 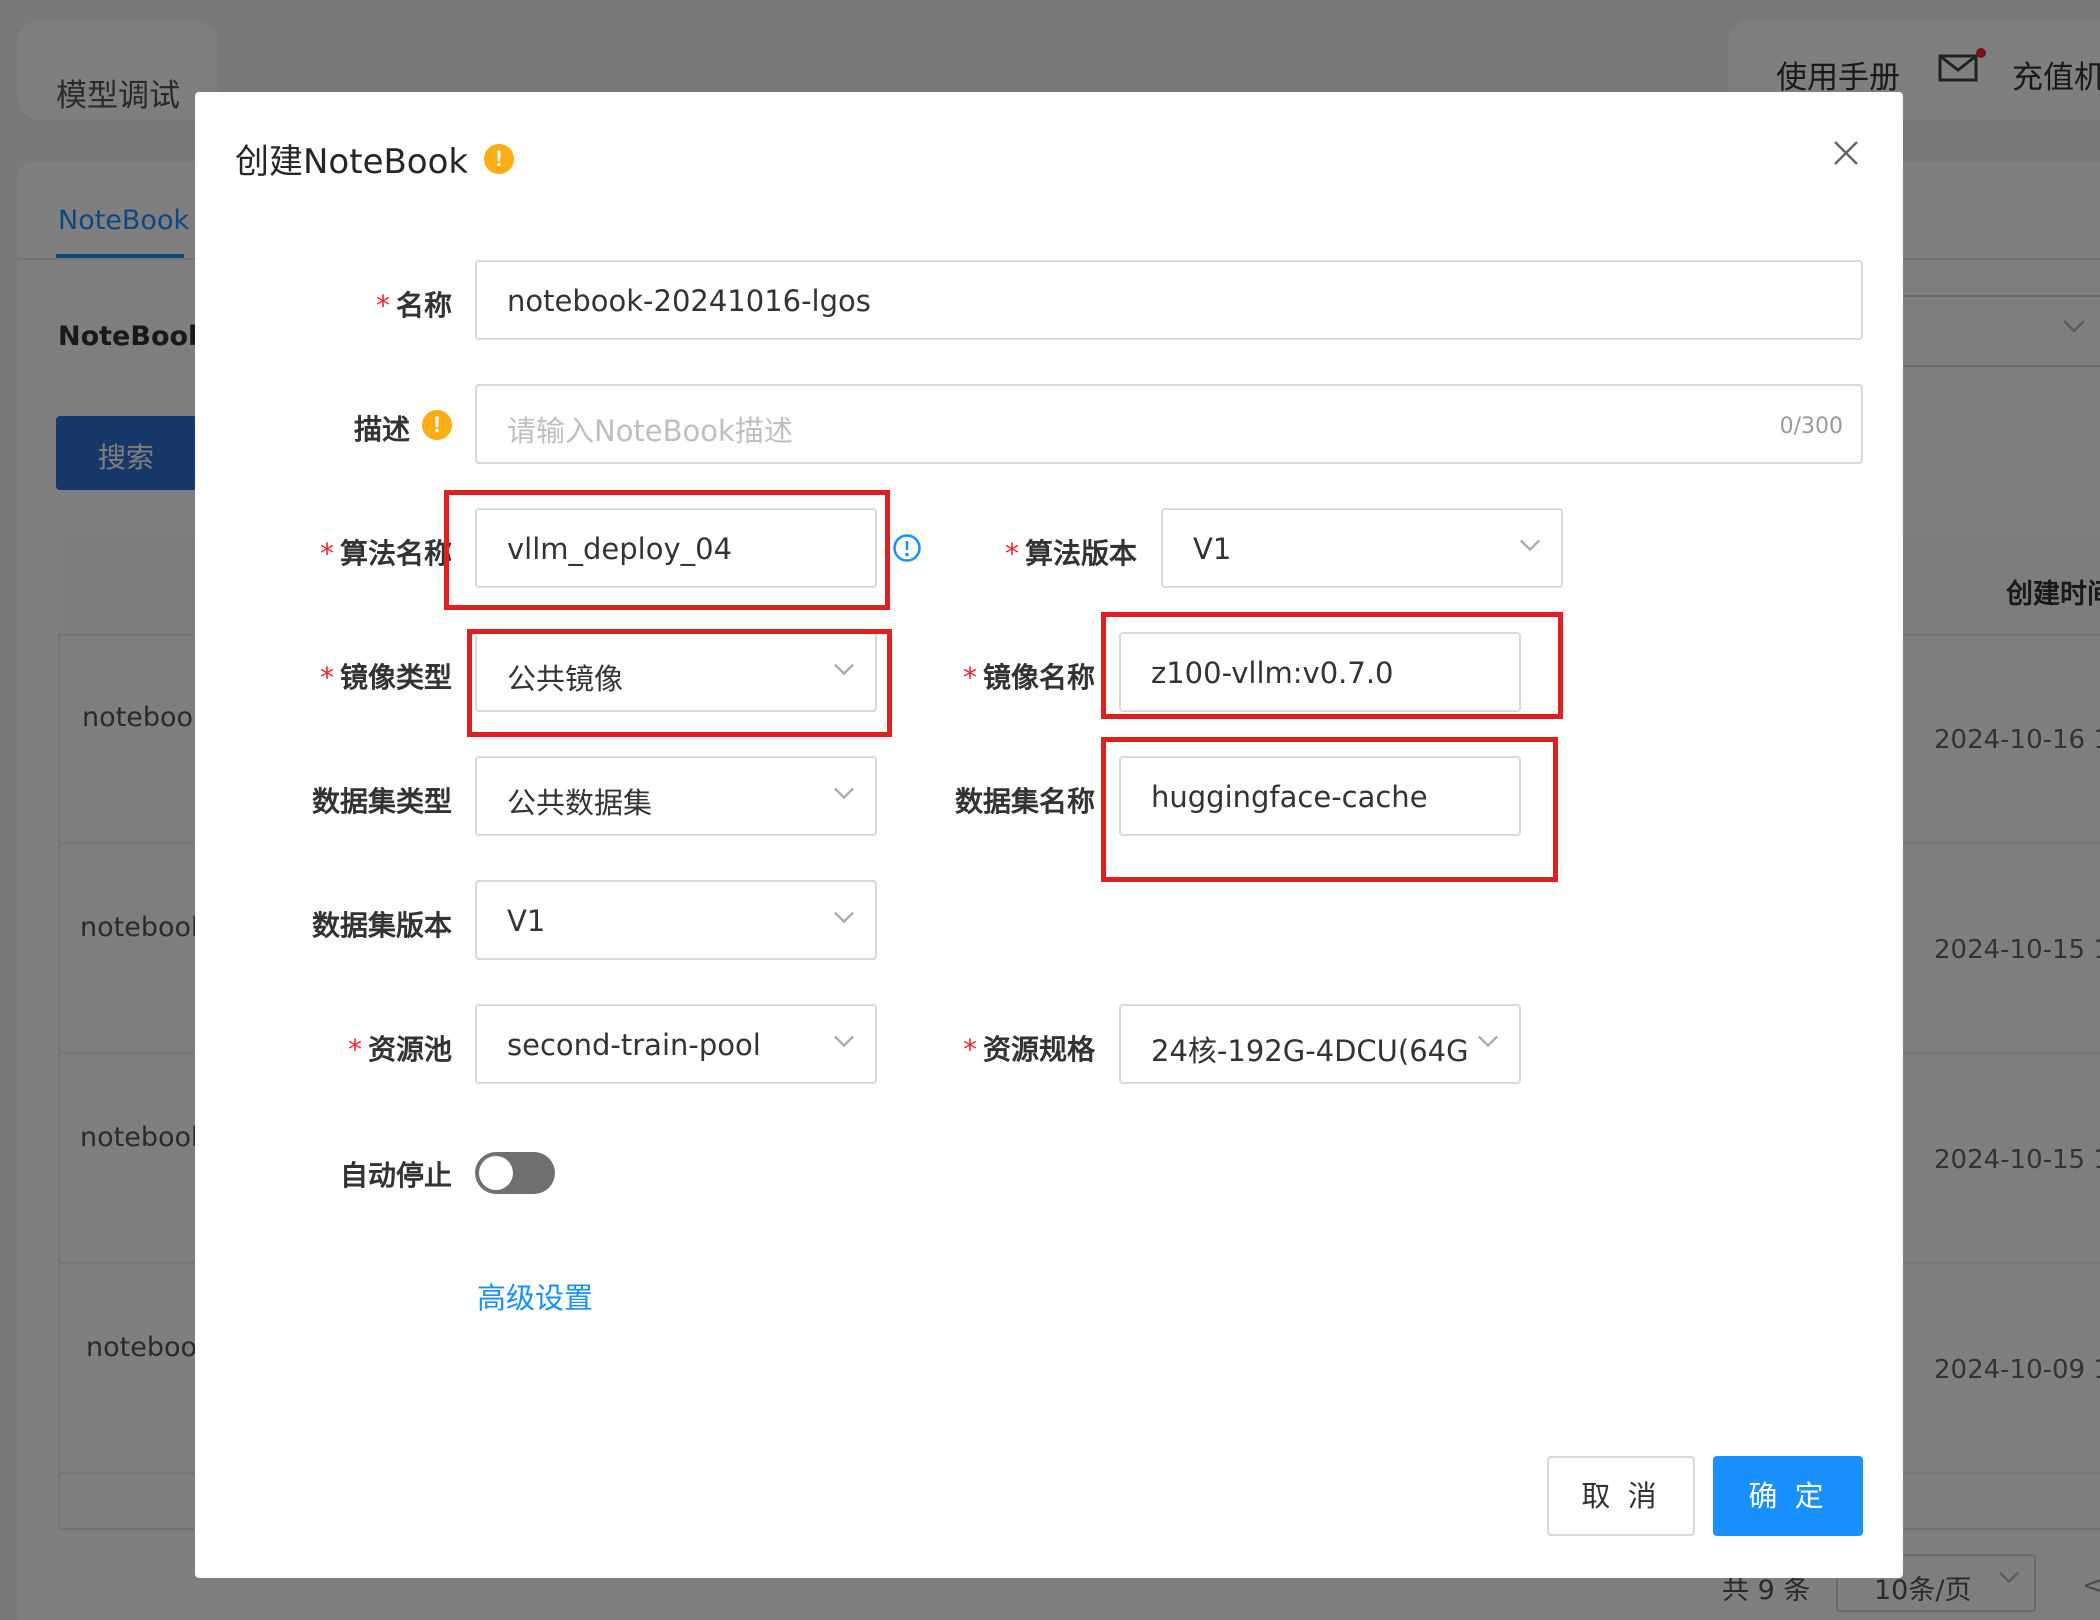 I want to click on image-type-label: * 镜像类型, so click(x=385, y=677).